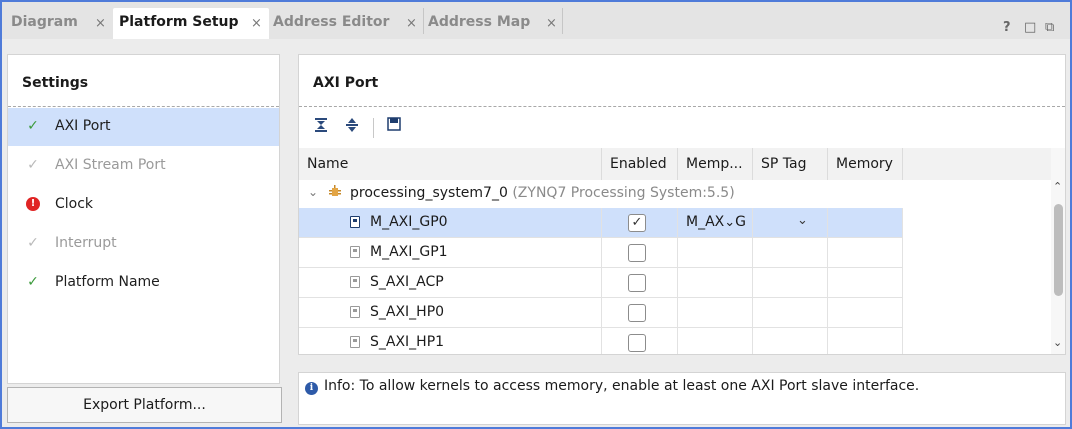 Image resolution: width=1072 pixels, height=429 pixels. What do you see at coordinates (623, 193) in the screenshot?
I see `processing-system-description: (ZYNQ7 Processing System:5.5)` at bounding box center [623, 193].